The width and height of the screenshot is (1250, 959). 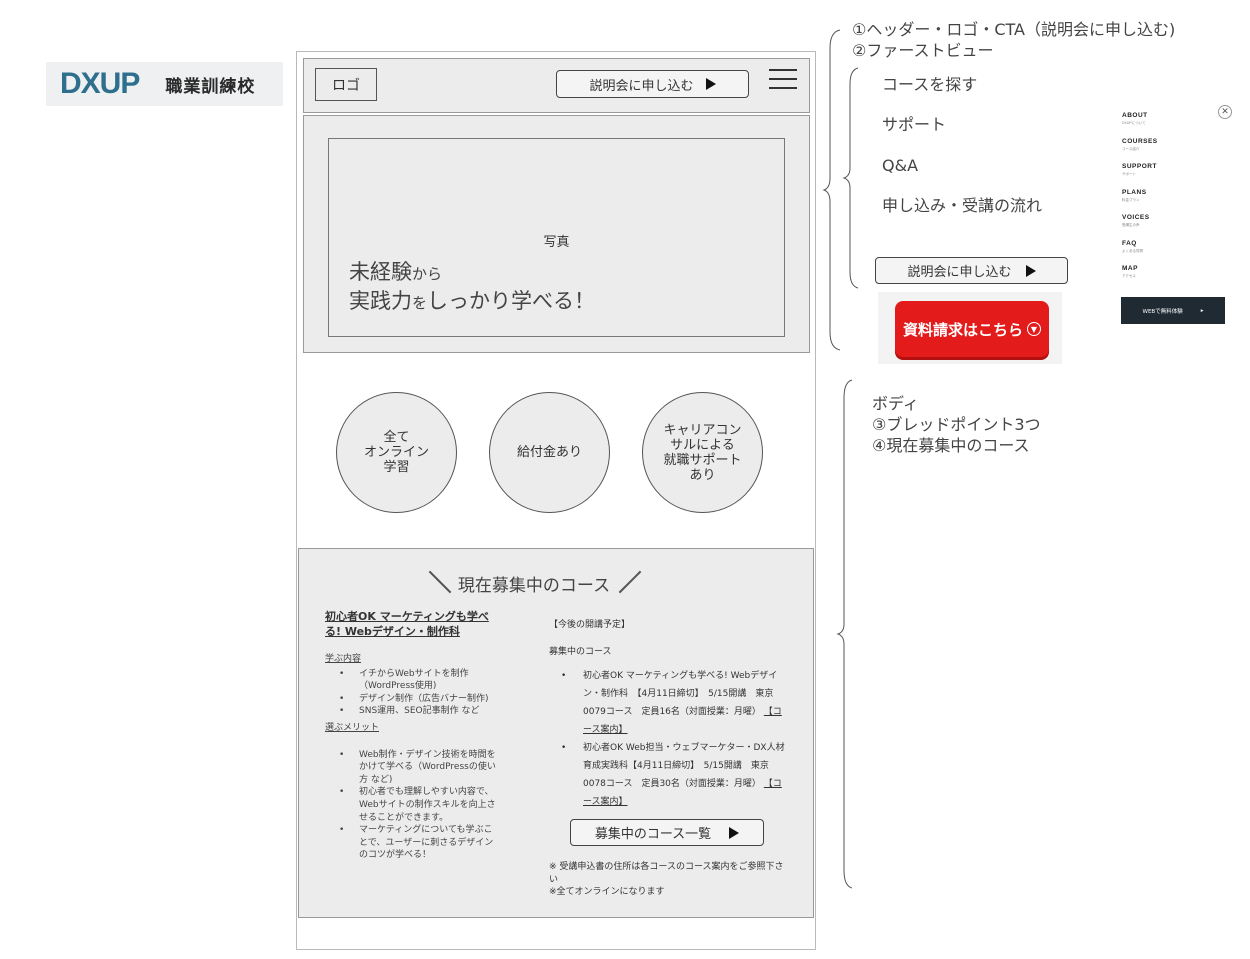 What do you see at coordinates (653, 834) in the screenshot?
I see `course-list-label: 募集中のコース一覧` at bounding box center [653, 834].